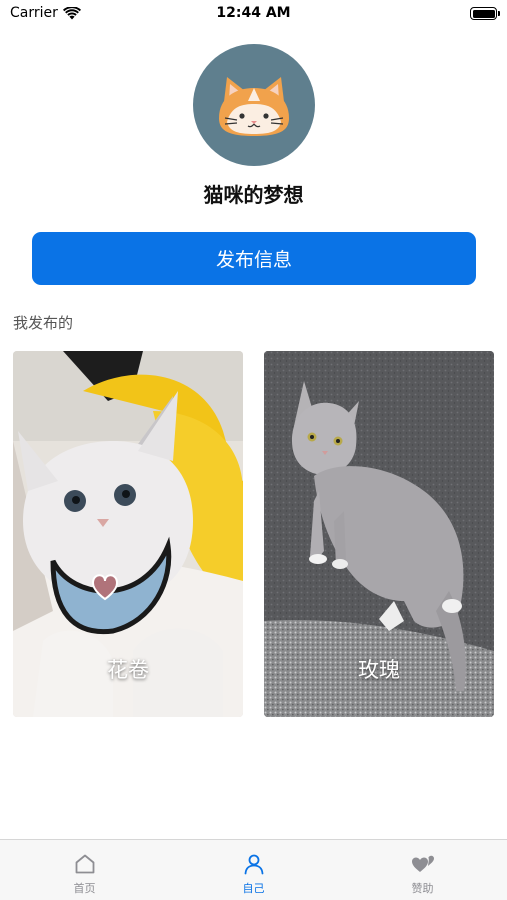  I want to click on tab-sponsor: 赞助, so click(422, 870).